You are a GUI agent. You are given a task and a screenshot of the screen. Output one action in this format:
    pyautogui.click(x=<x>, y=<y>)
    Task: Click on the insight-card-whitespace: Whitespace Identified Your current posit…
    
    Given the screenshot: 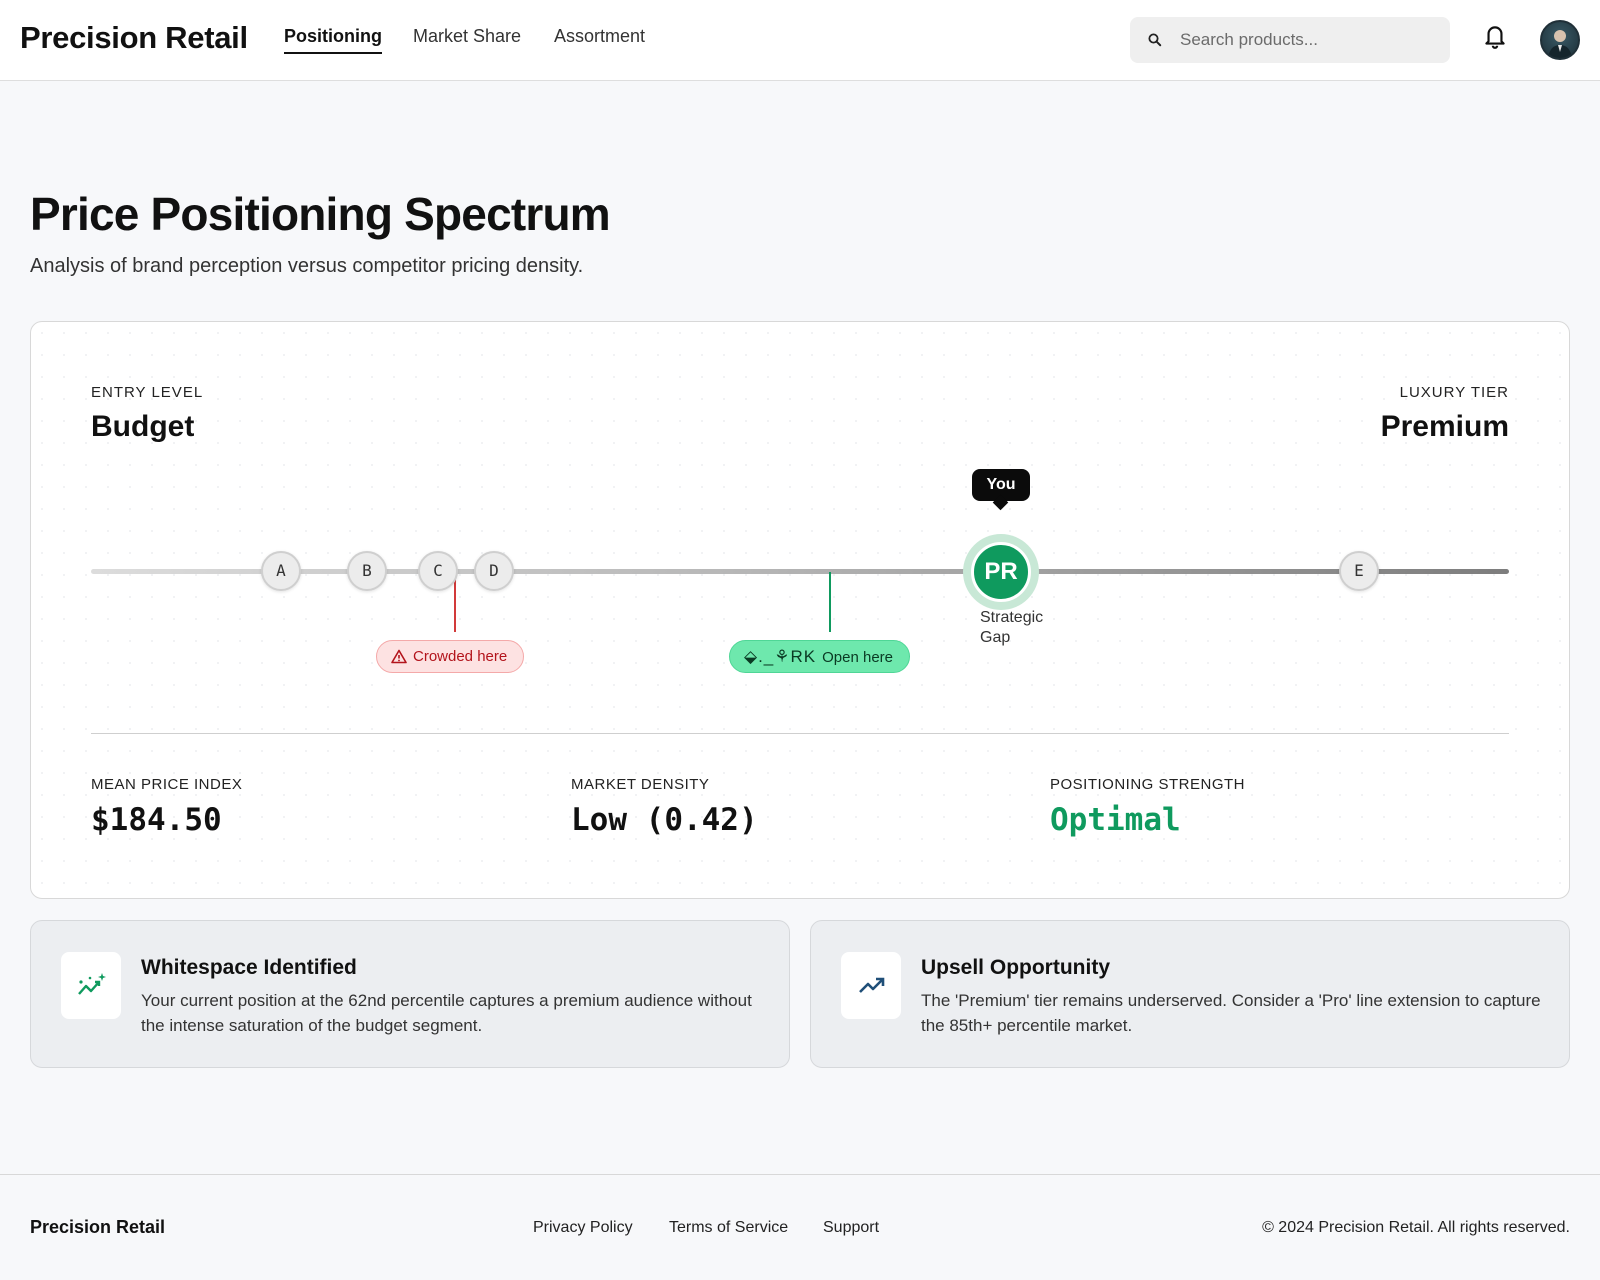 What is the action you would take?
    pyautogui.click(x=410, y=994)
    